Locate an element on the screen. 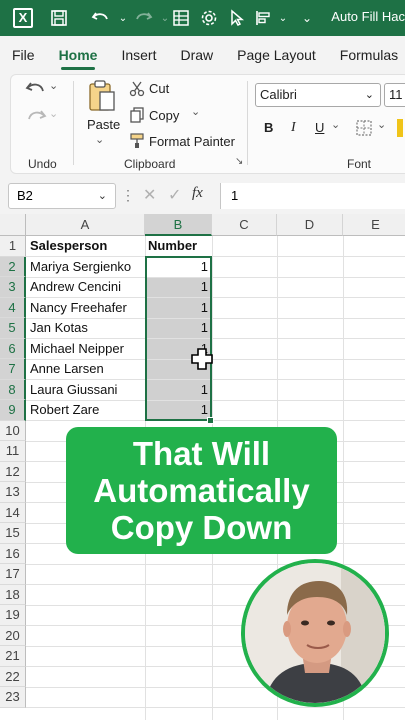 The image size is (405, 720). tab-page-layout: Page Layout is located at coordinates (276, 55).